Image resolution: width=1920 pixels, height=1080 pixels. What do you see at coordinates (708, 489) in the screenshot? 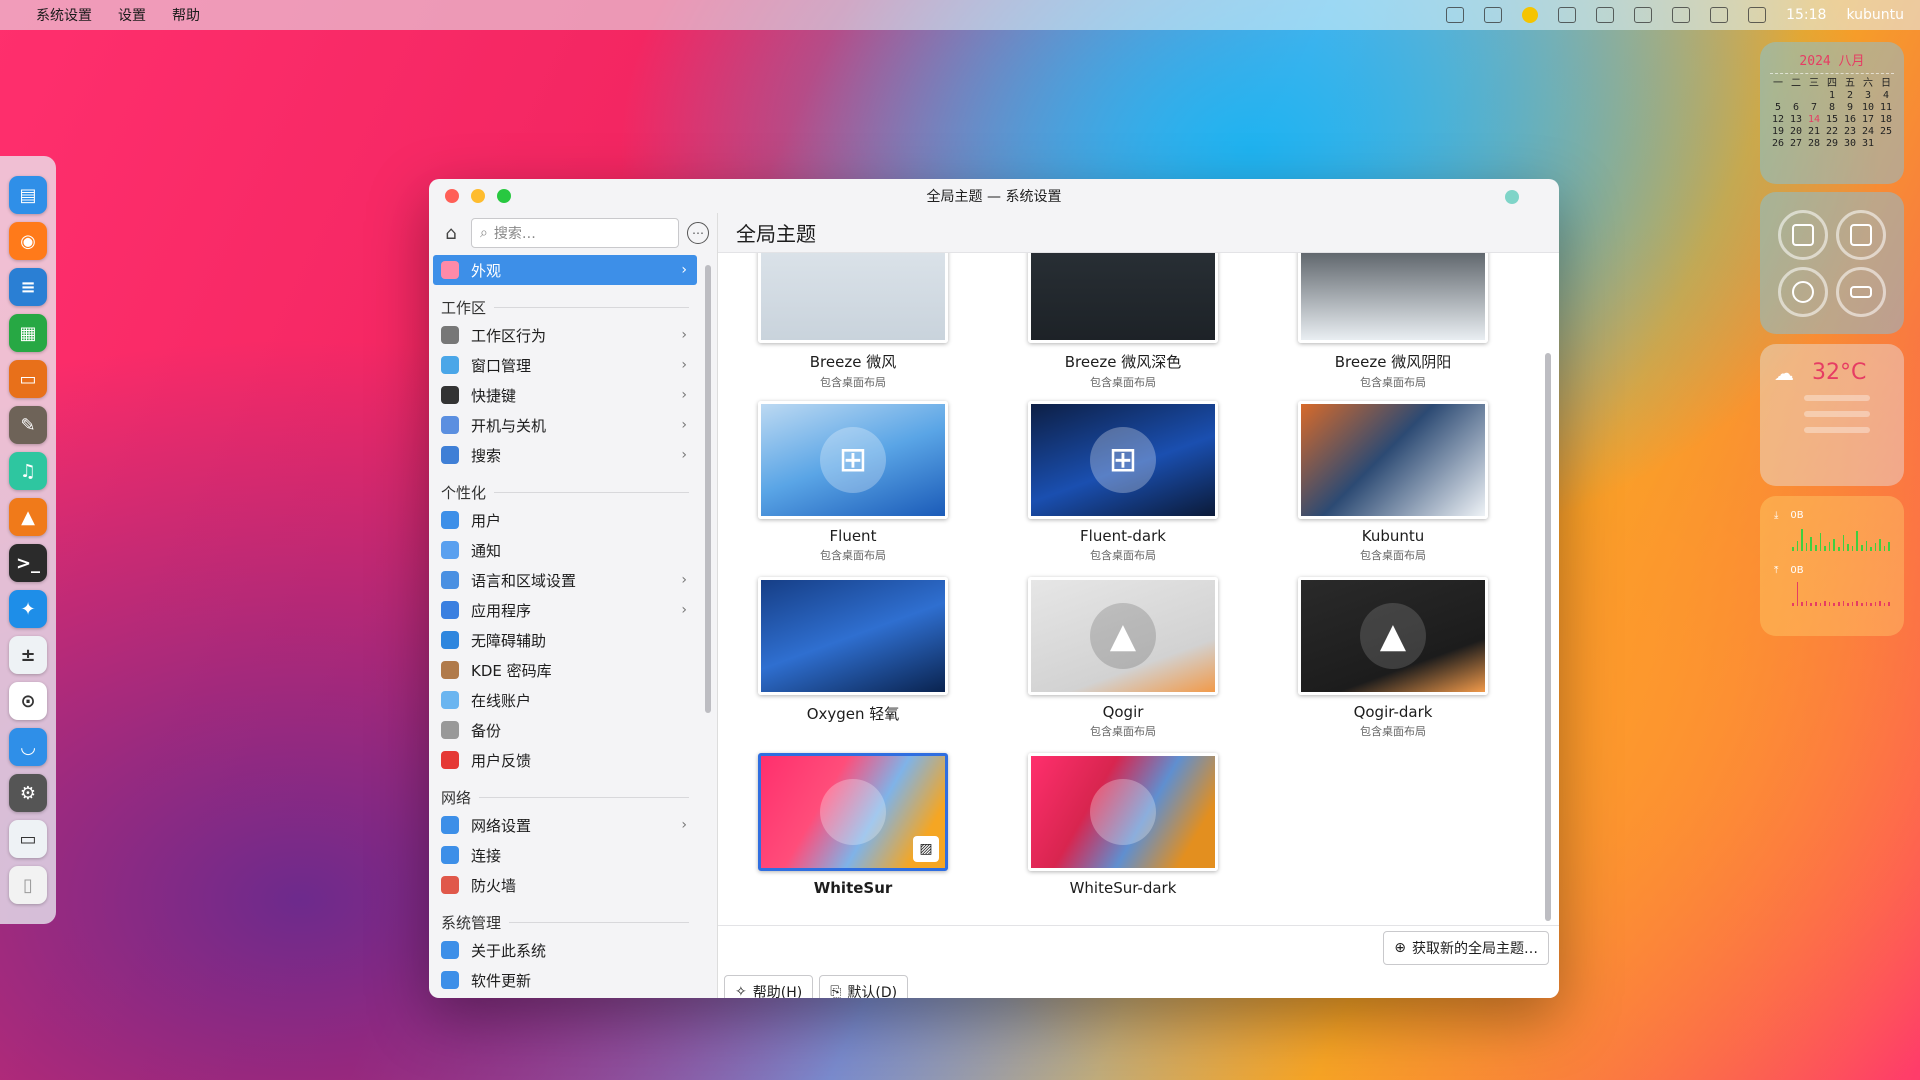
I see `sidebar-scrollbar` at bounding box center [708, 489].